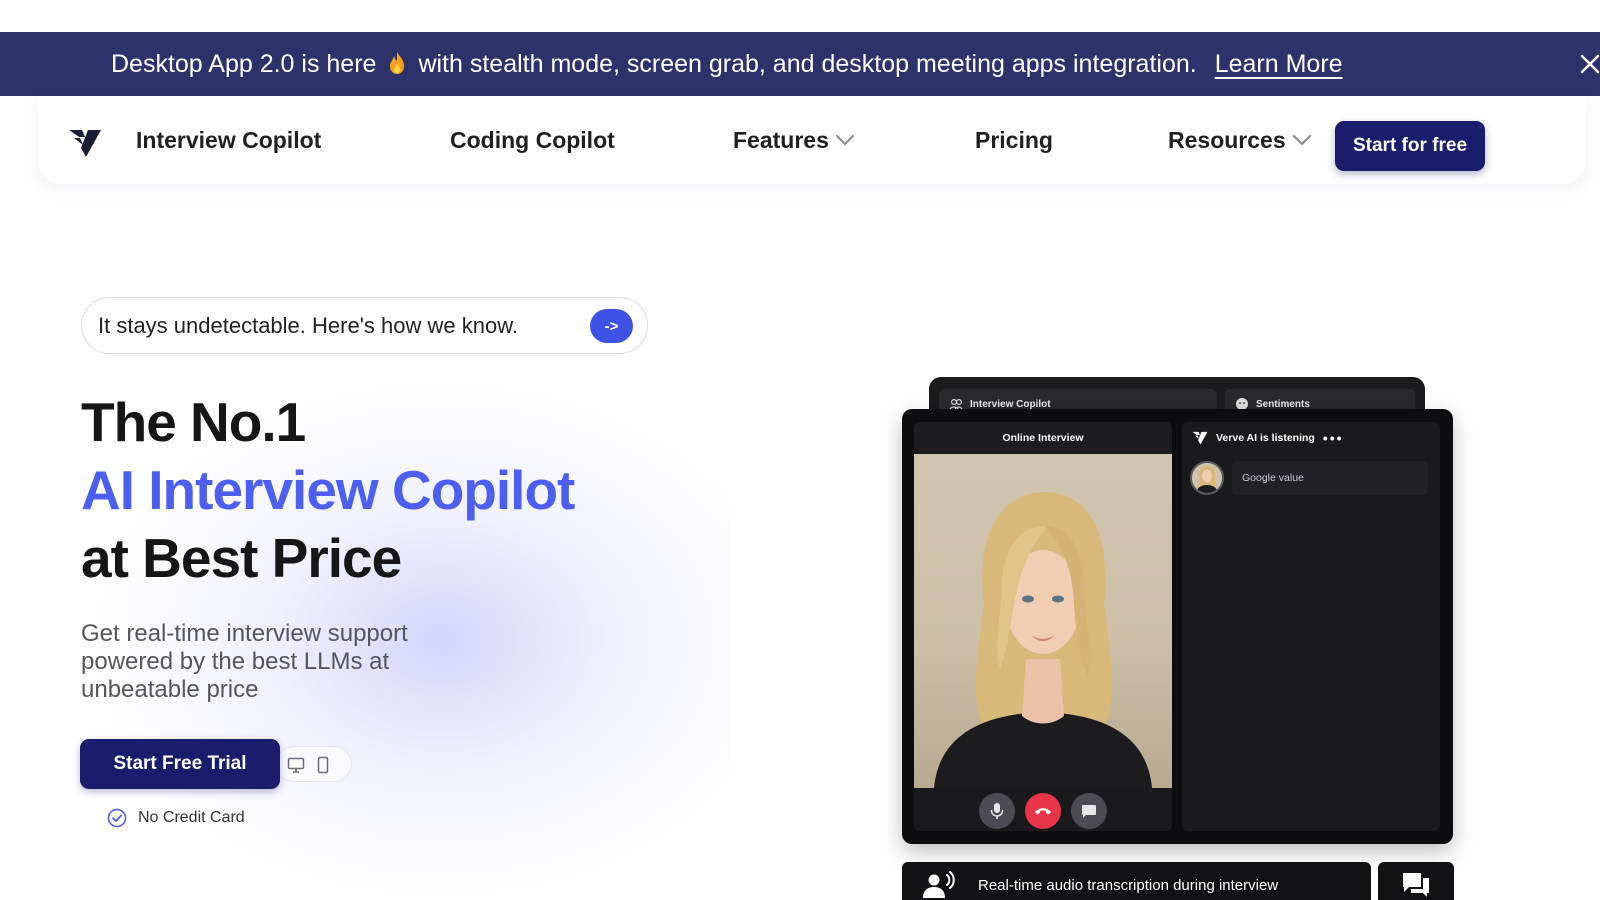  What do you see at coordinates (1416, 885) in the screenshot?
I see `chat-bubbles-icon` at bounding box center [1416, 885].